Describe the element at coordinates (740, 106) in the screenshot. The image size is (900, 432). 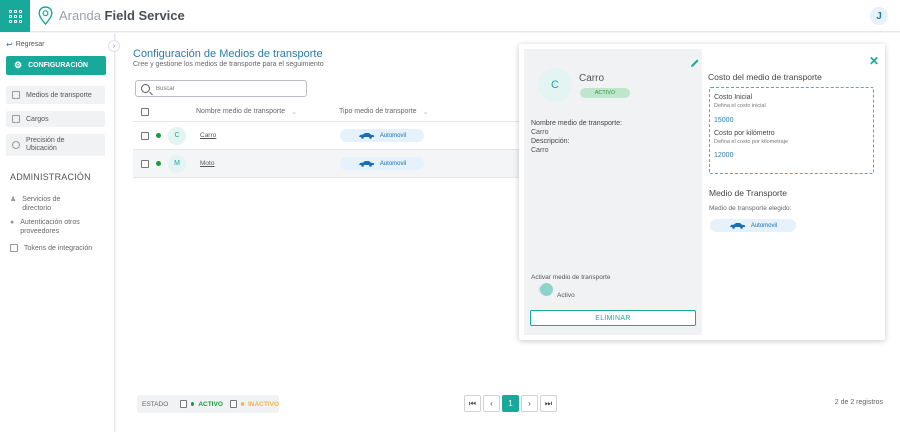
I see `initial-cost-help: Defina el costo inicial` at that location.